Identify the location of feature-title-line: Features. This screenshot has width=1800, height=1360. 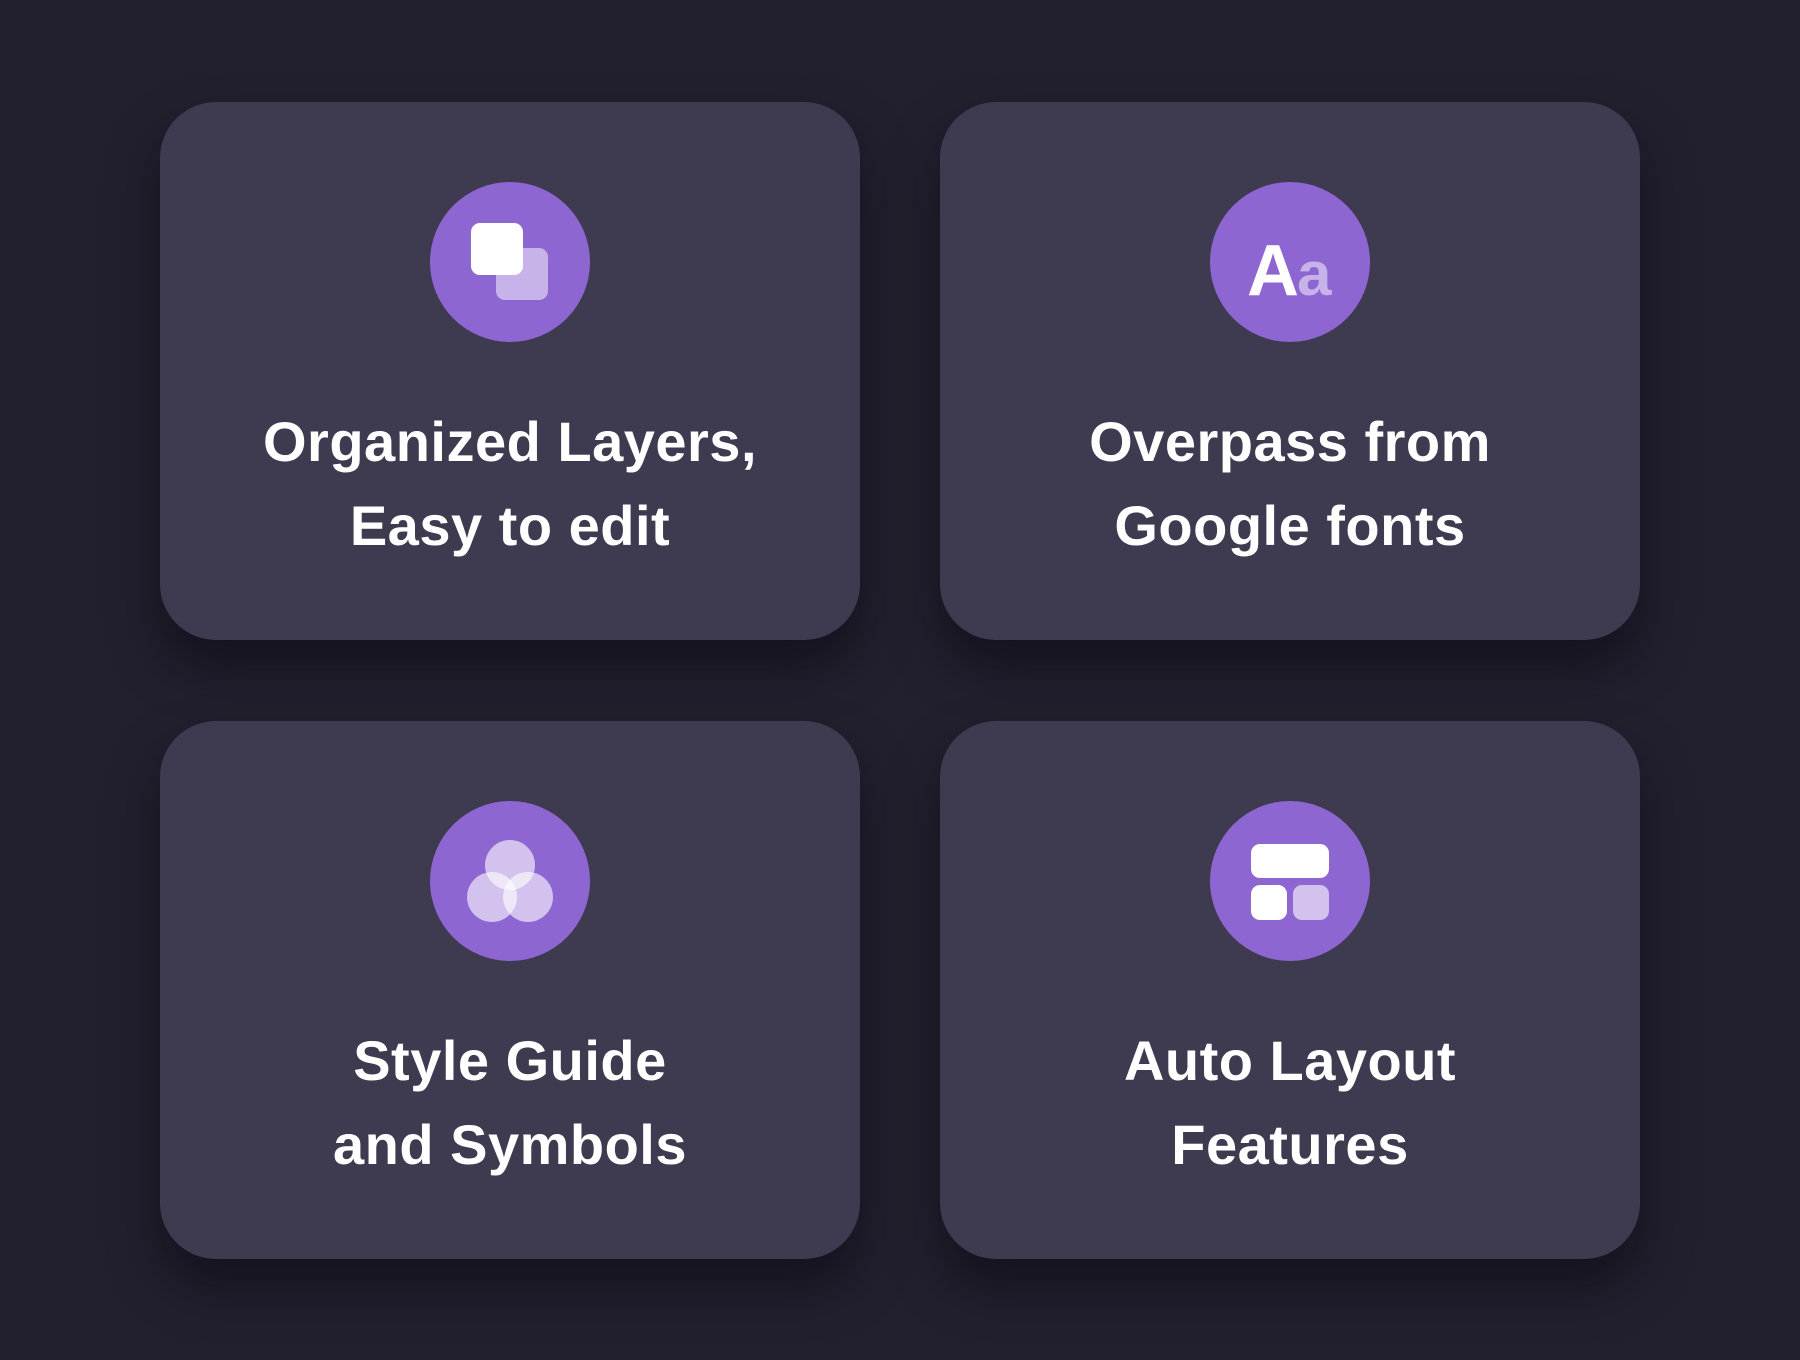
(1290, 1144).